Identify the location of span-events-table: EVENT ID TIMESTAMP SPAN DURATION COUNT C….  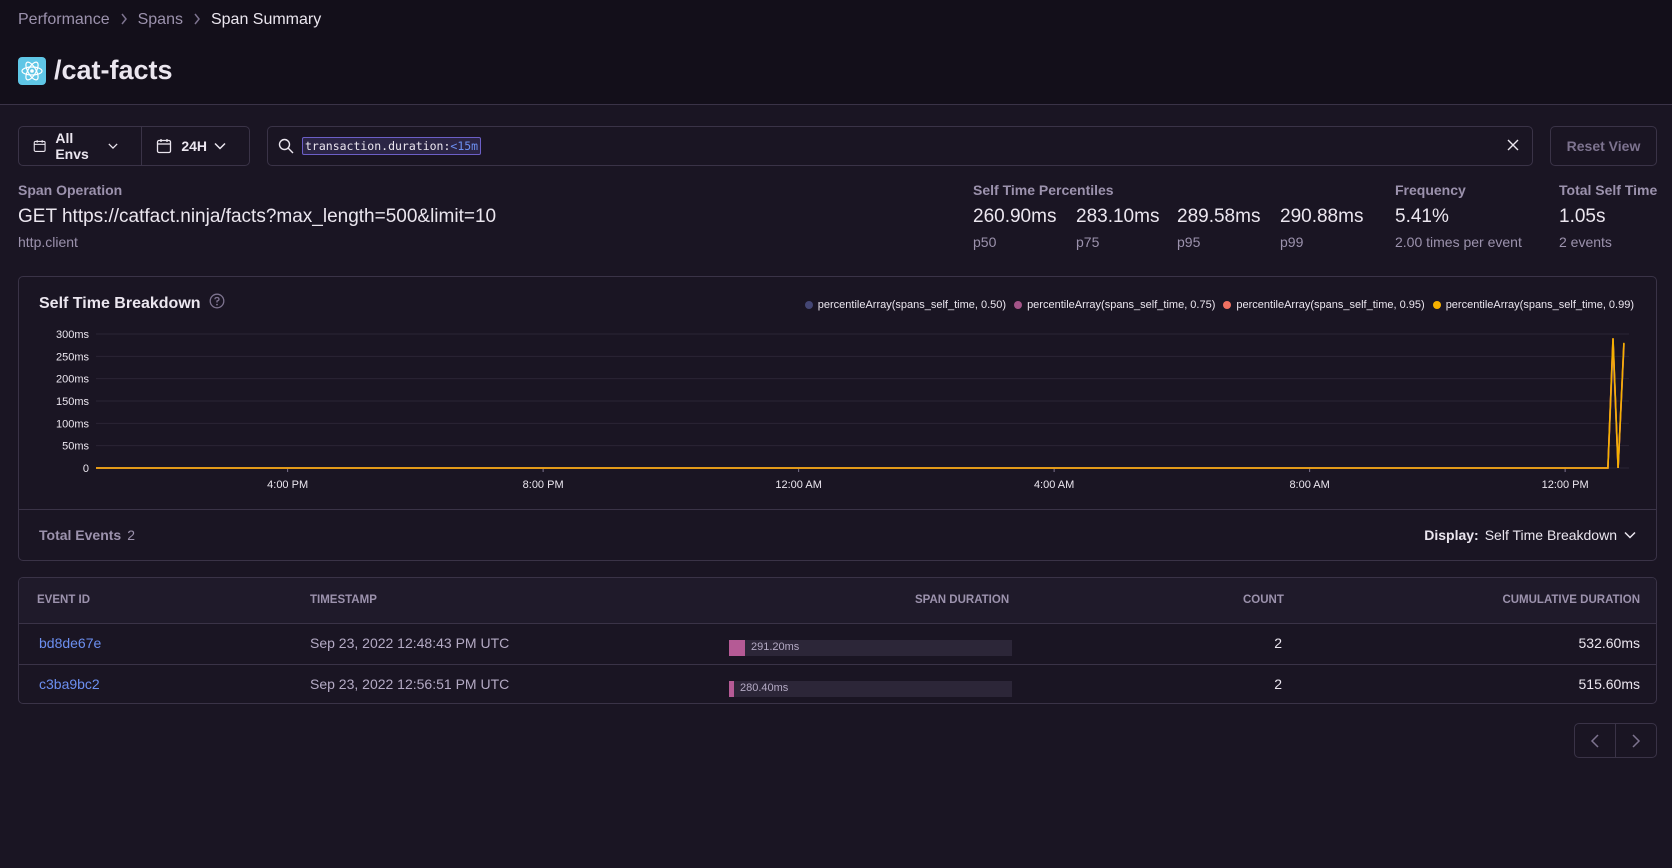
(837, 640).